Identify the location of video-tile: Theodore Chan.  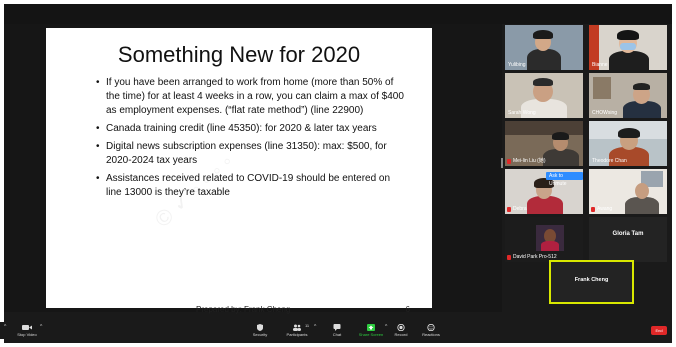
(628, 143).